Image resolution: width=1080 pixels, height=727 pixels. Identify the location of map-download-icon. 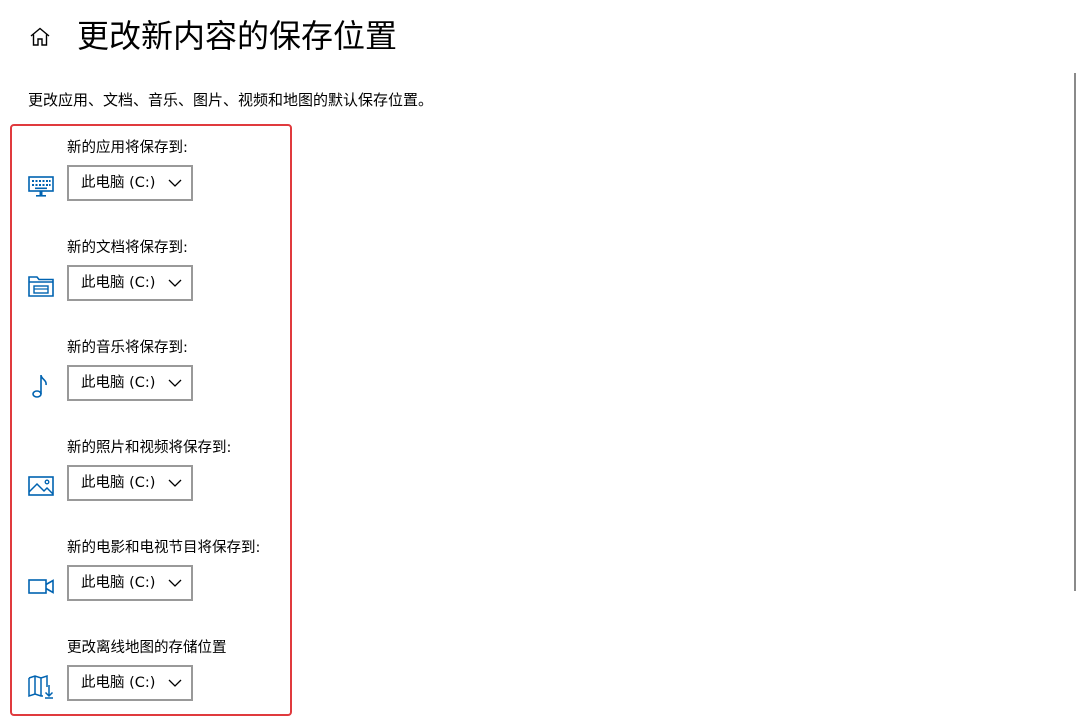
(41, 686).